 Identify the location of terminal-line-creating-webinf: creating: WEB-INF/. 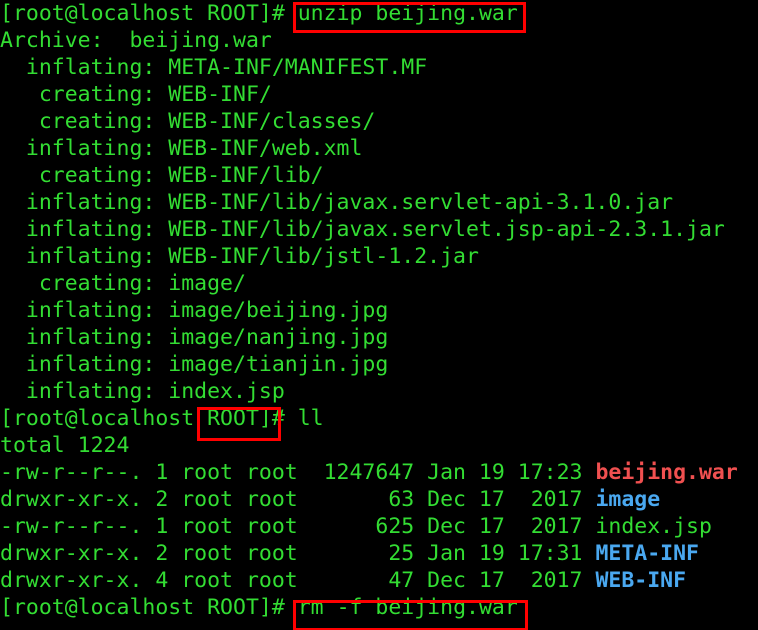
(136, 94).